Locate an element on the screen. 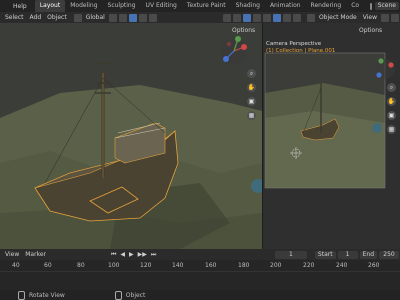 Image resolution: width=400 pixels, height=300 pixels. tick-140: 140 is located at coordinates (178, 265).